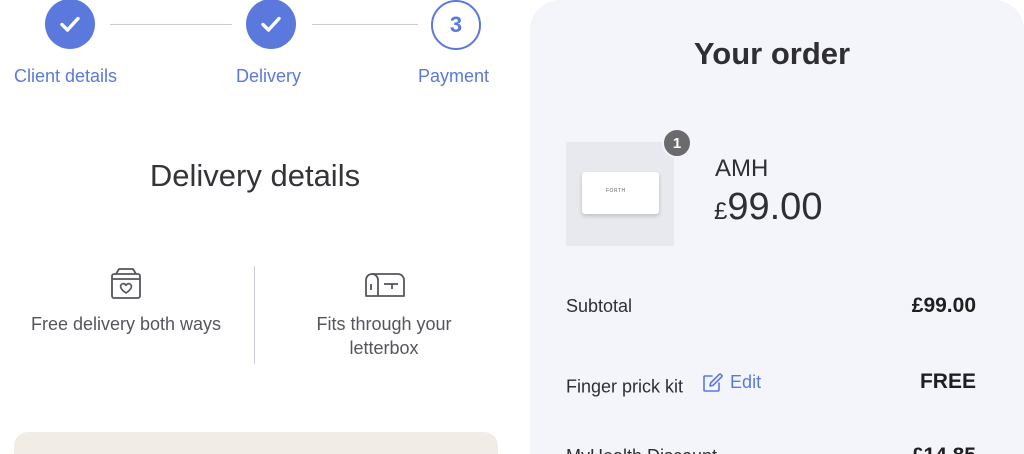 The width and height of the screenshot is (1024, 454). Describe the element at coordinates (771, 449) in the screenshot. I see `discount-row: MyHealth Discount -£14.85` at that location.